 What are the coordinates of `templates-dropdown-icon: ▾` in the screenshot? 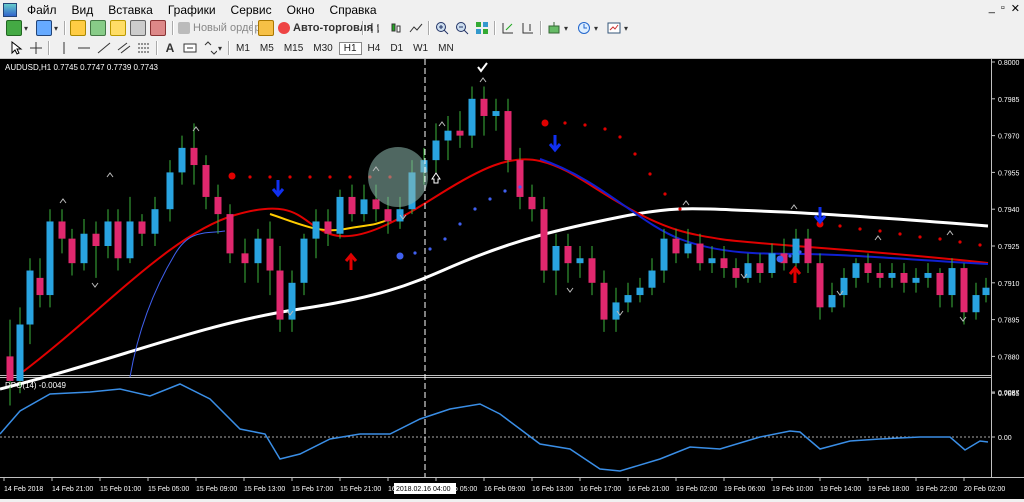 It's located at (626, 28).